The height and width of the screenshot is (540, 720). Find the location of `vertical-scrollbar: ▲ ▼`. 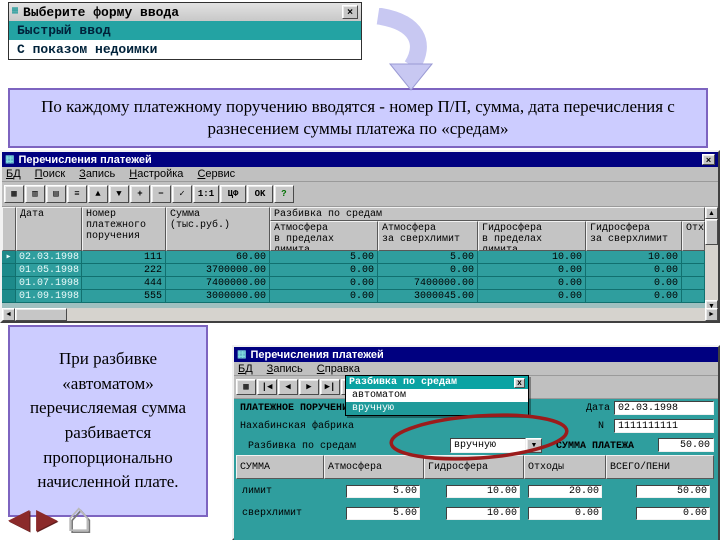

vertical-scrollbar: ▲ ▼ is located at coordinates (711, 259).